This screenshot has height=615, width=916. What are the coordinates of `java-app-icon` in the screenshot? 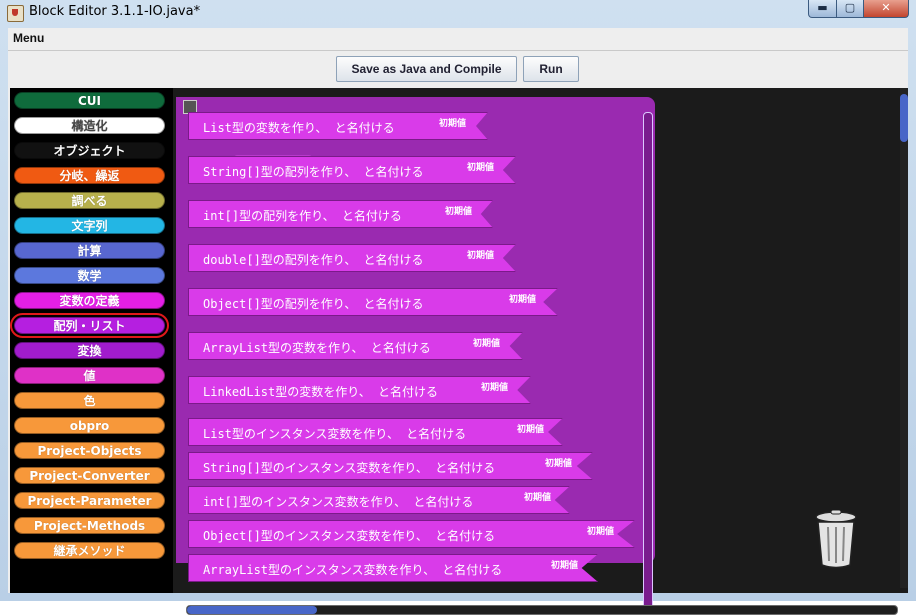 It's located at (15, 13).